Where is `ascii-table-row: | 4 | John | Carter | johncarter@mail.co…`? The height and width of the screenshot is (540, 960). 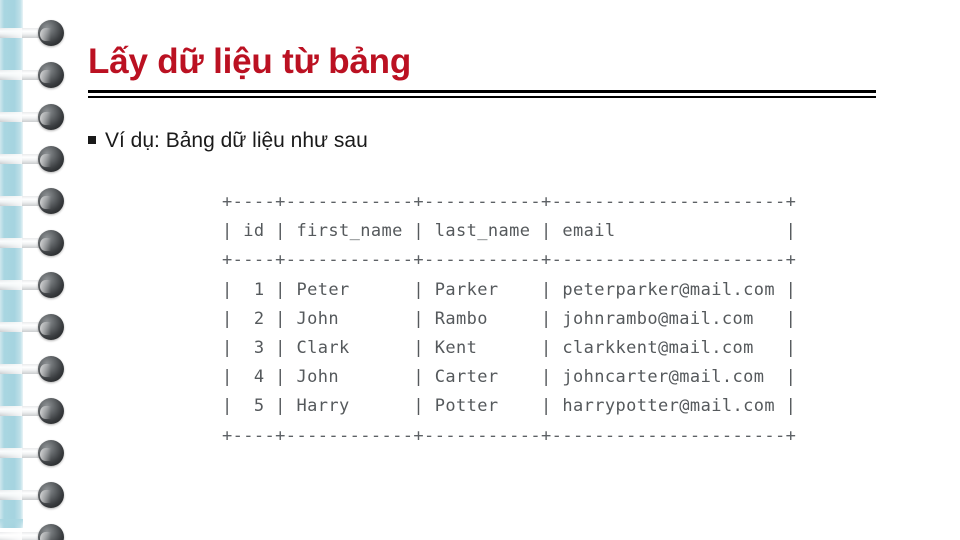
ascii-table-row: | 4 | John | Carter | johncarter@mail.co… is located at coordinates (509, 377).